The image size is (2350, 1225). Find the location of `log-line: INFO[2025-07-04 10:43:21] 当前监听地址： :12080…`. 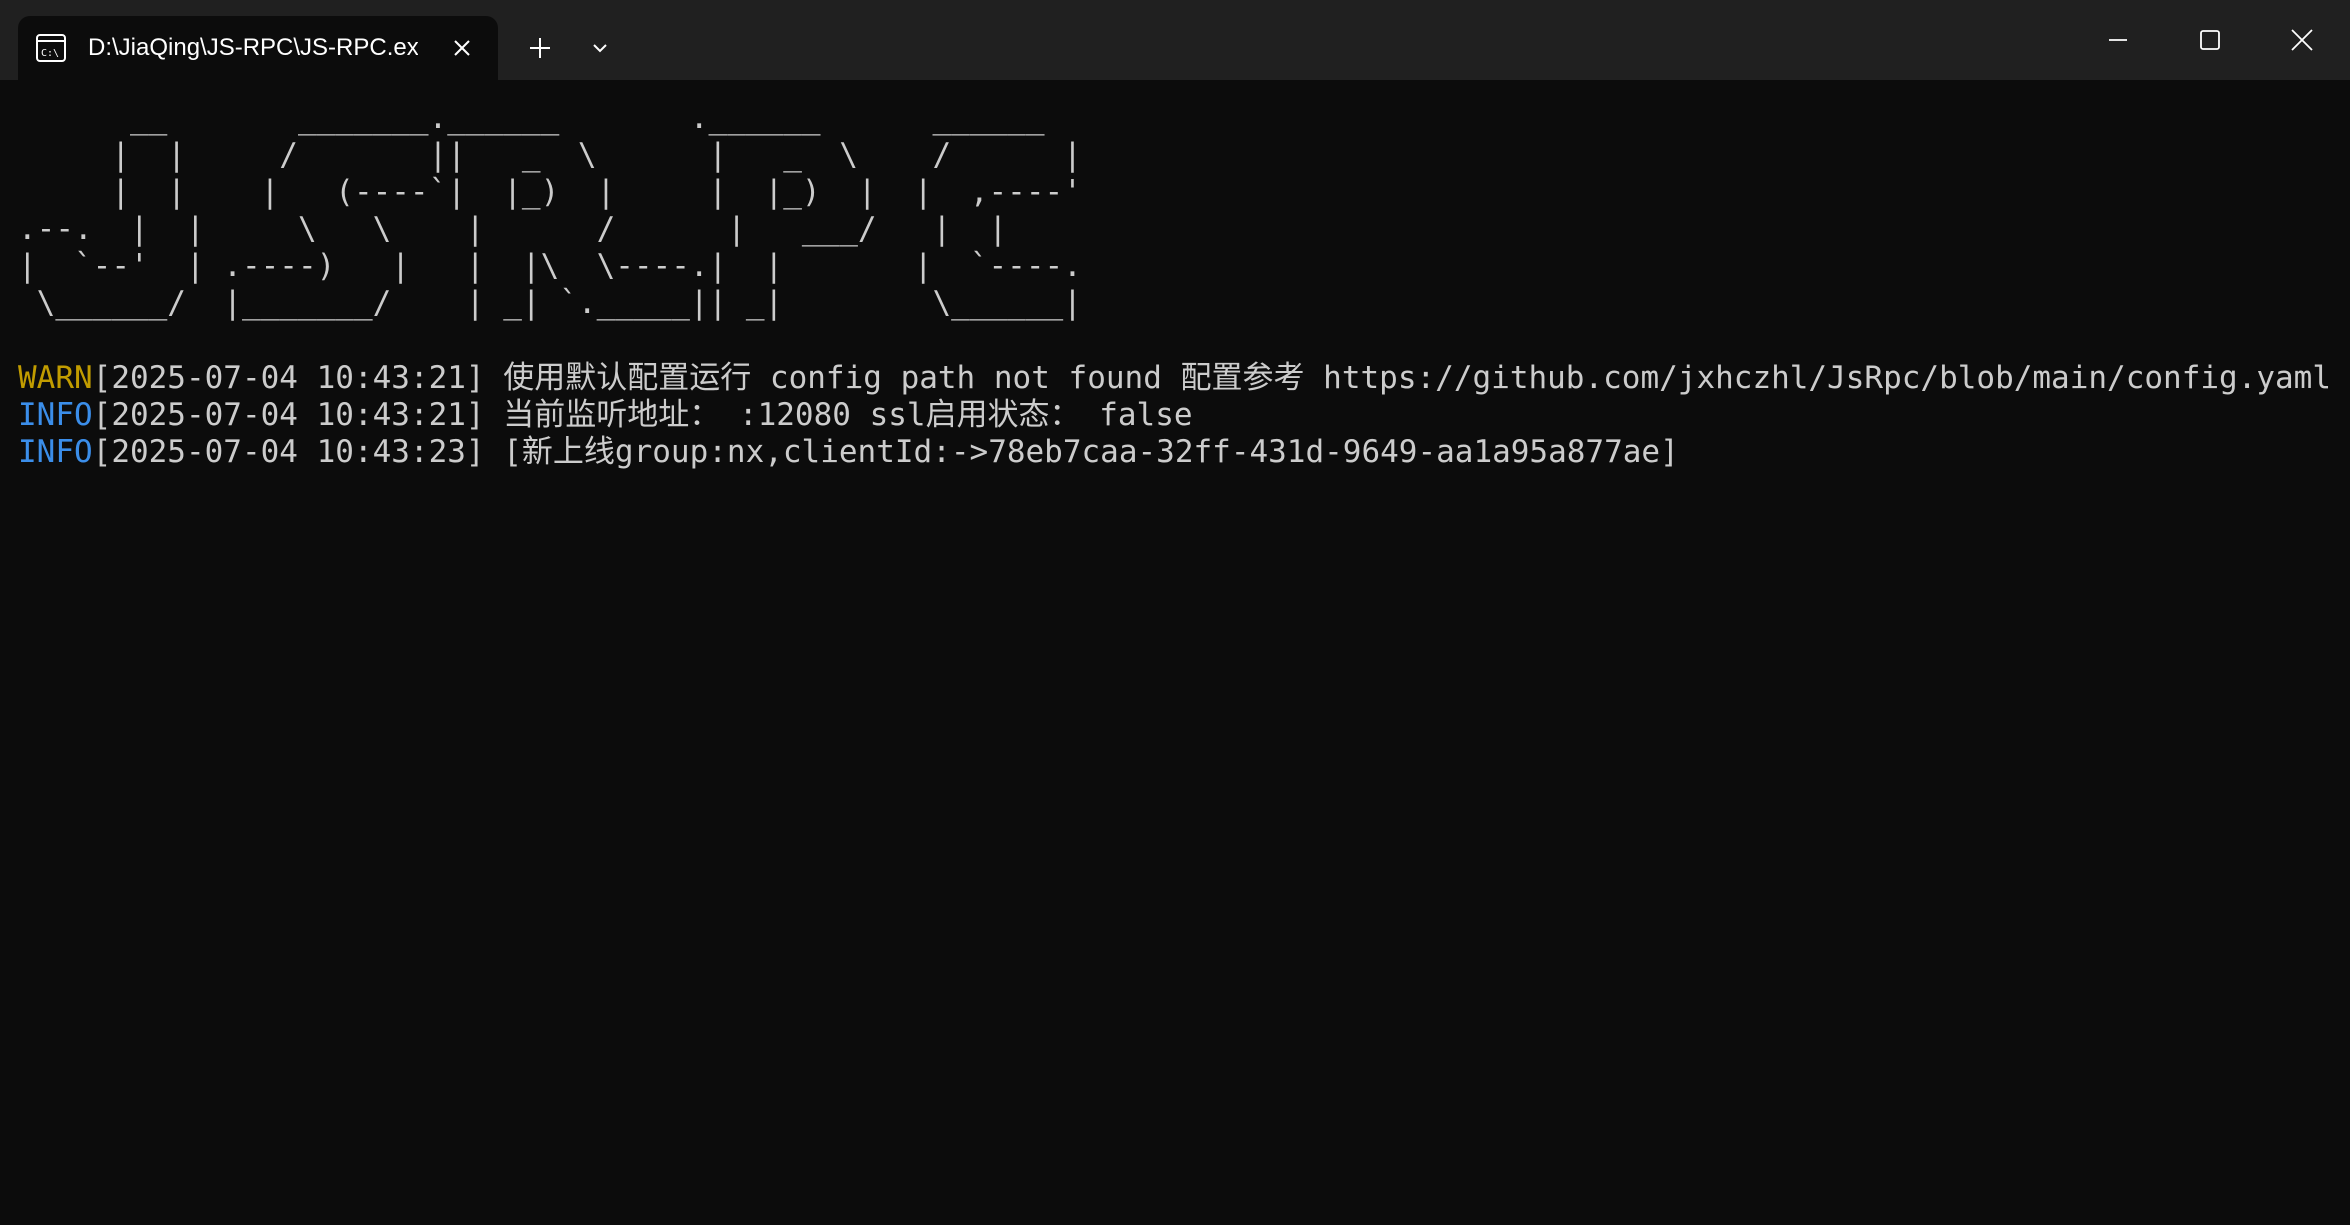

log-line: INFO[2025-07-04 10:43:21] 当前监听地址： :12080… is located at coordinates (1178, 415).